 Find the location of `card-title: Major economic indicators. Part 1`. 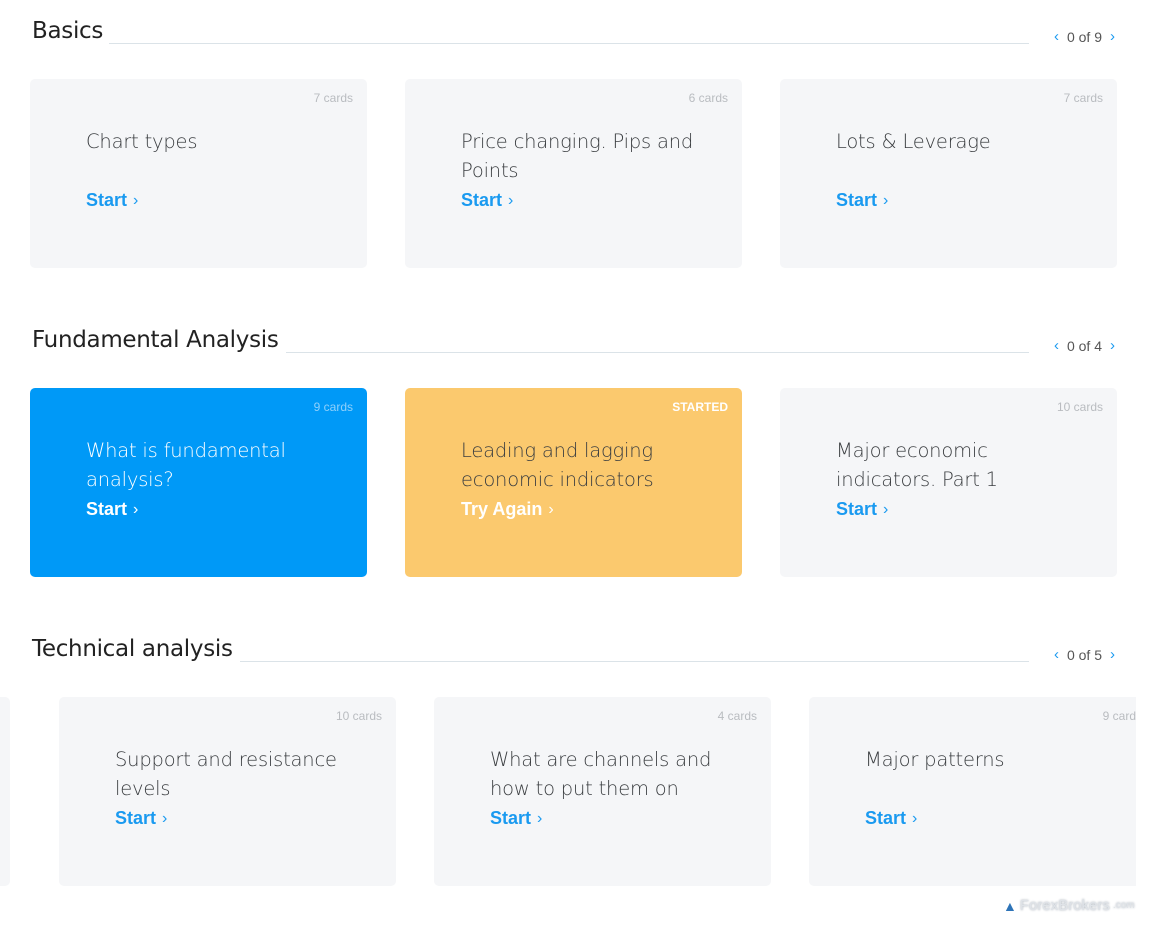

card-title: Major economic indicators. Part 1 is located at coordinates (917, 465).